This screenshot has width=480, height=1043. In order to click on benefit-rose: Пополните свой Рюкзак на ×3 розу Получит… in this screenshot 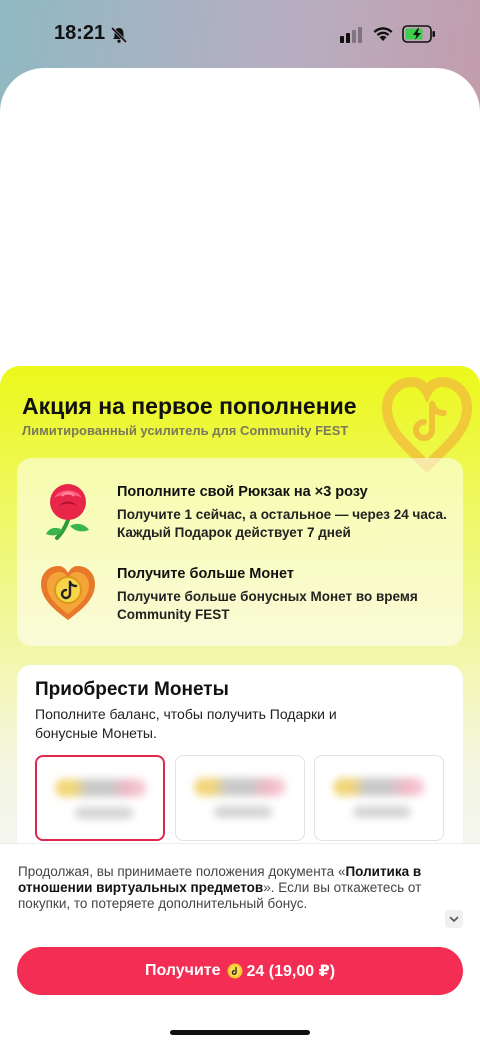, I will do `click(240, 520)`.